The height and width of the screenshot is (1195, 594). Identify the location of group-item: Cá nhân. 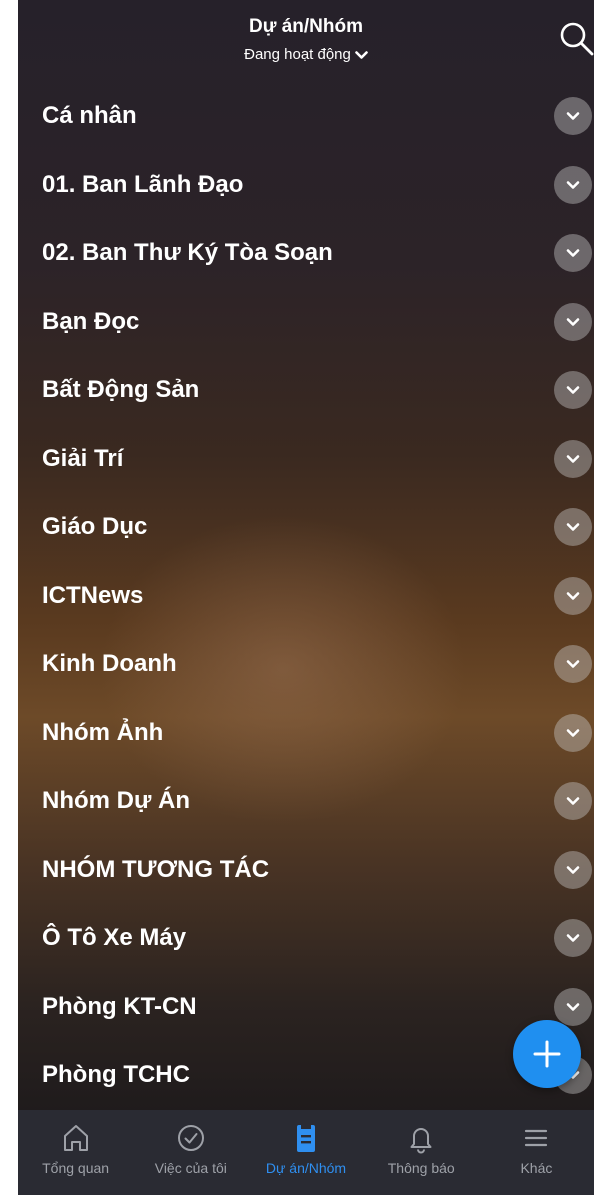
(306, 116).